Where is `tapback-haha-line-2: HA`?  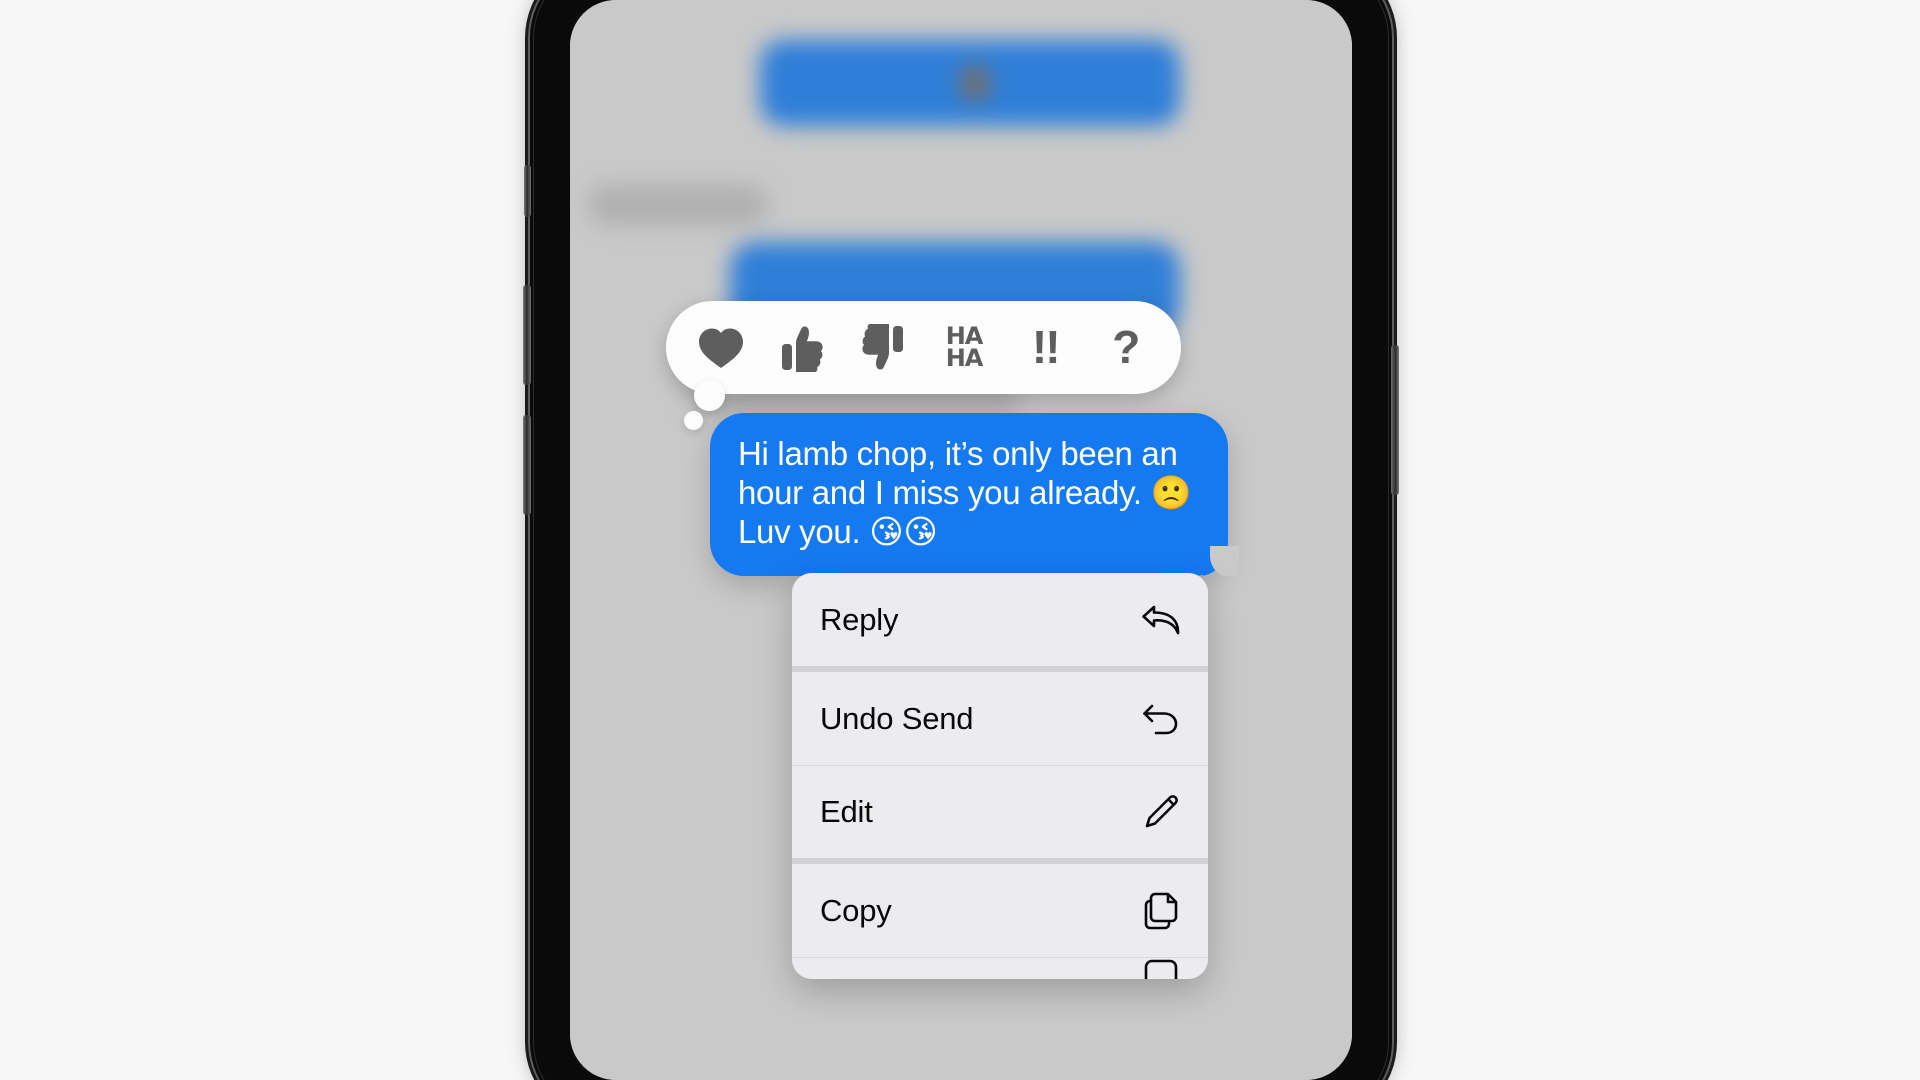 tapback-haha-line-2: HA is located at coordinates (964, 357).